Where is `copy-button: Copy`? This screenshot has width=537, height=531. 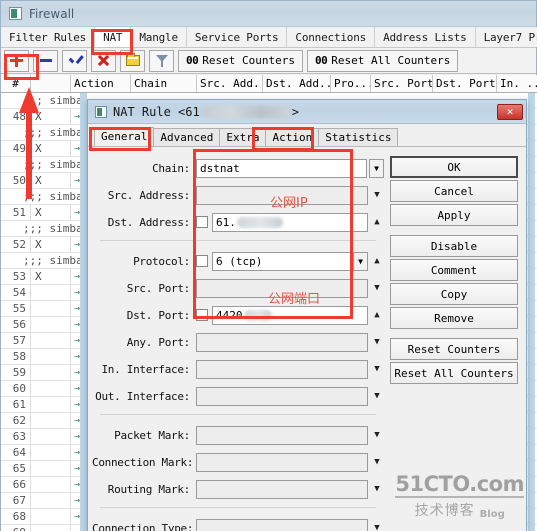
copy-button: Copy is located at coordinates (454, 294).